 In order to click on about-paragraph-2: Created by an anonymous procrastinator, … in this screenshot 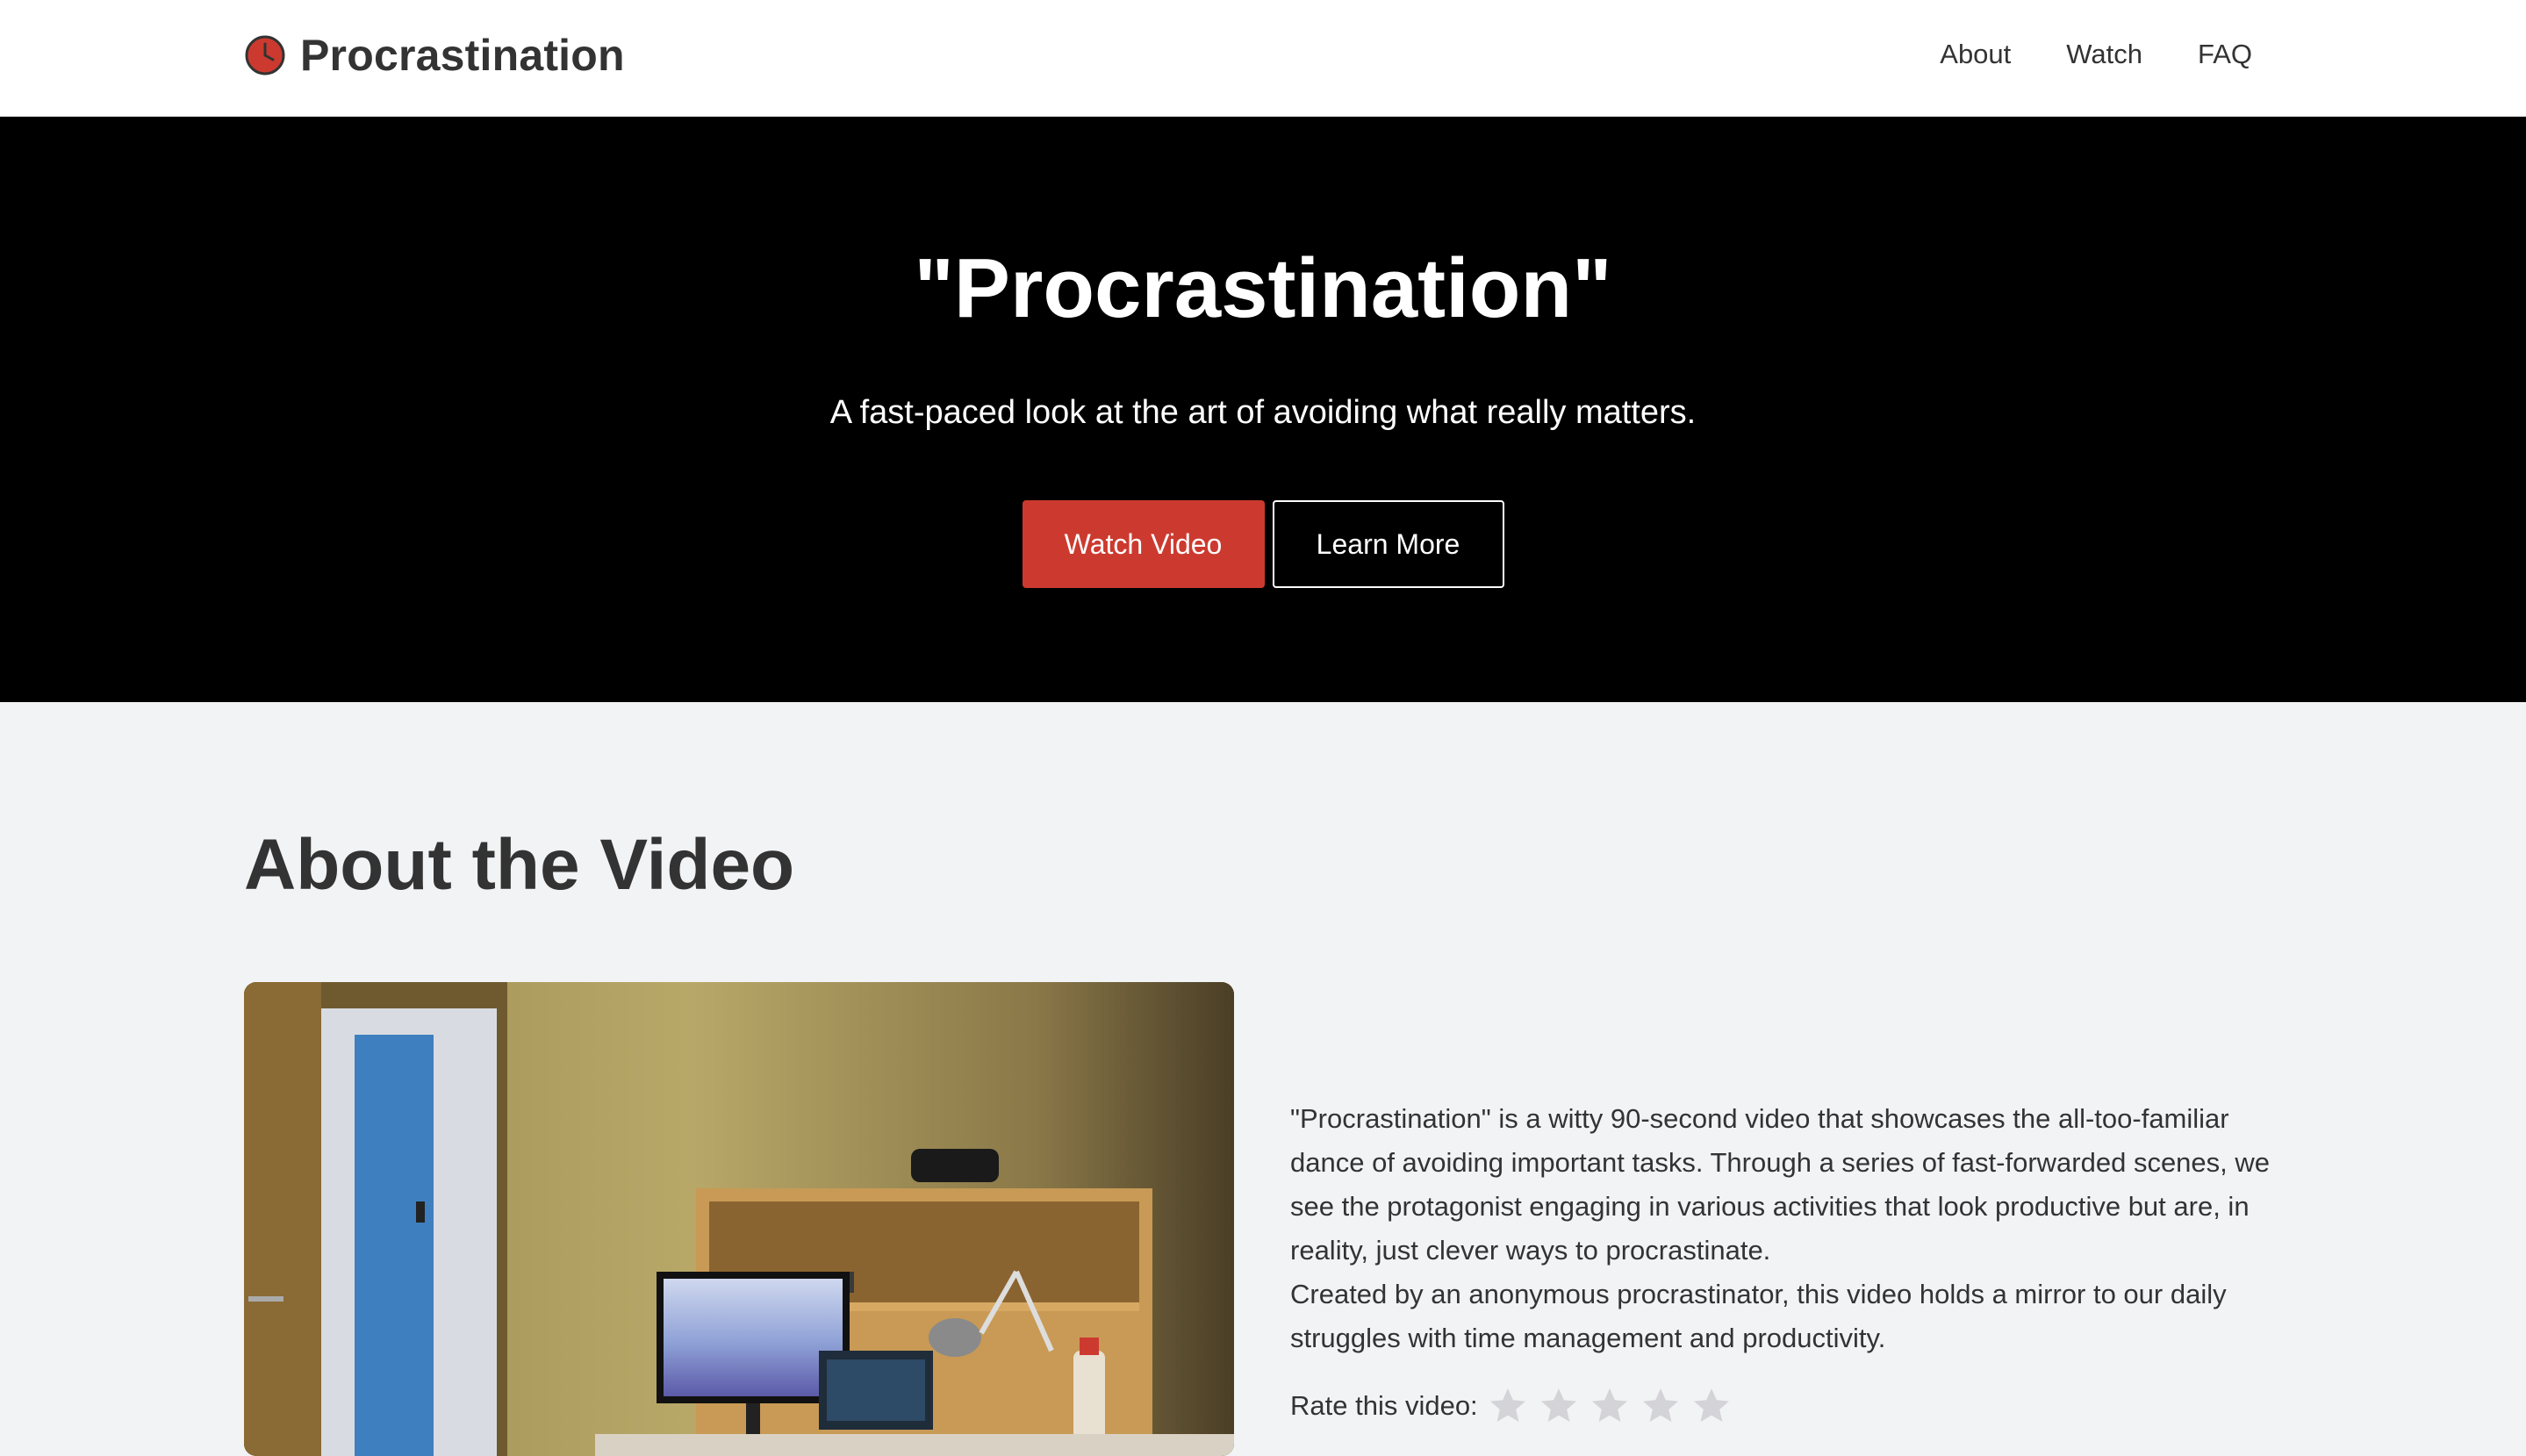, I will do `click(1759, 1316)`.